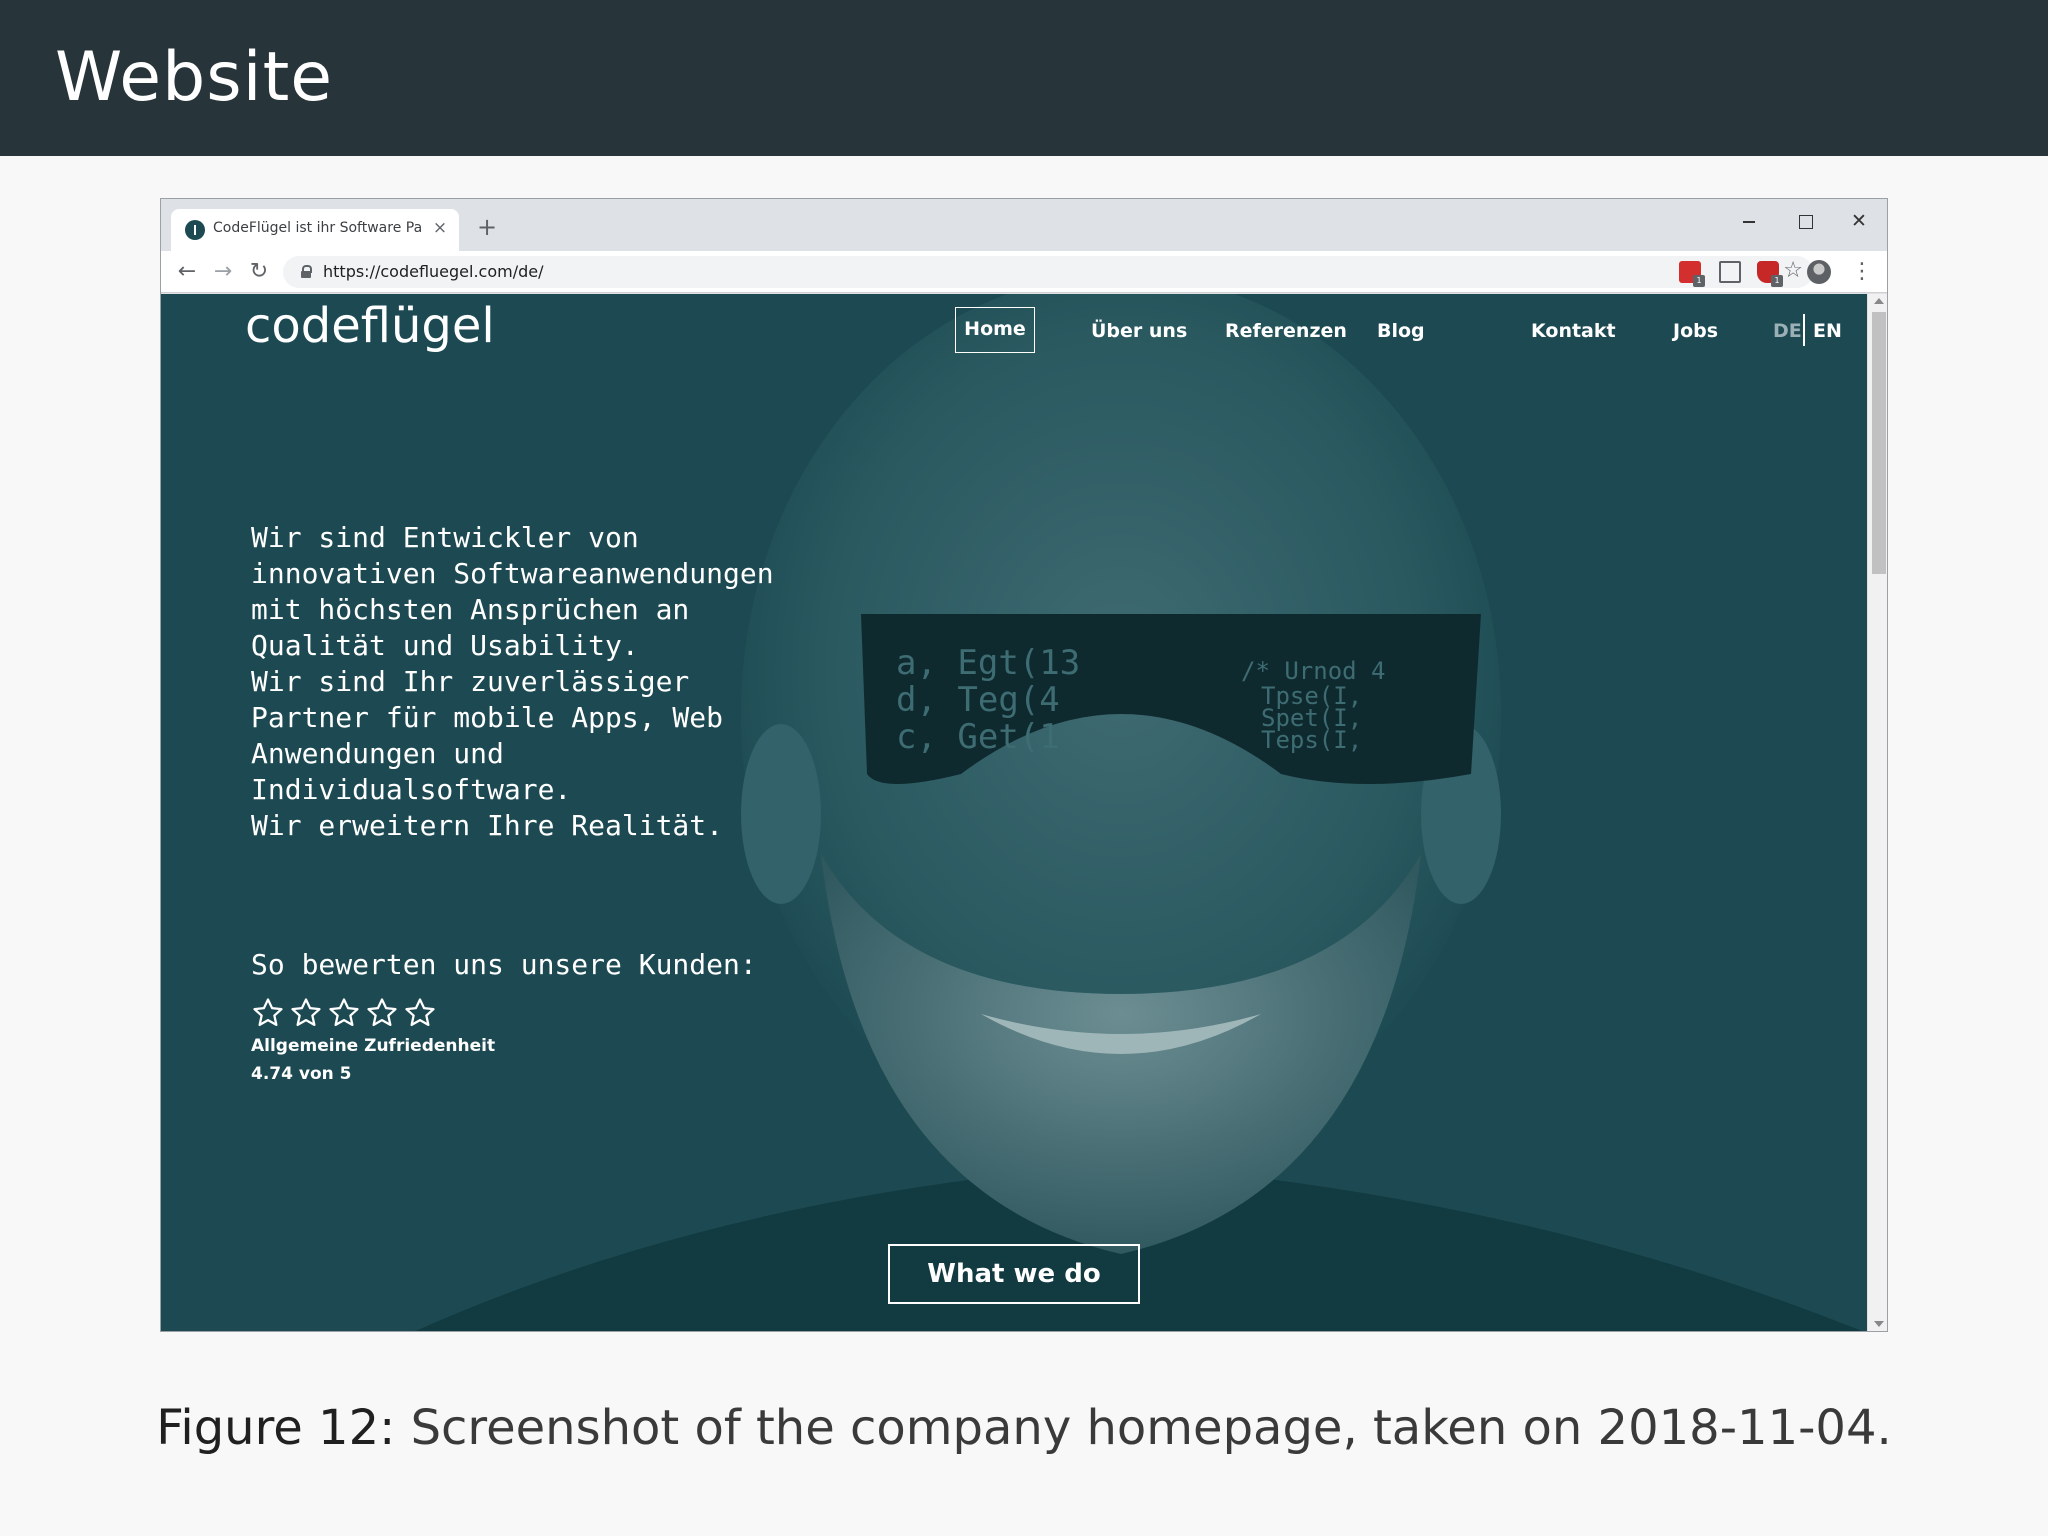 The height and width of the screenshot is (1536, 2048). I want to click on cast-icon, so click(1730, 272).